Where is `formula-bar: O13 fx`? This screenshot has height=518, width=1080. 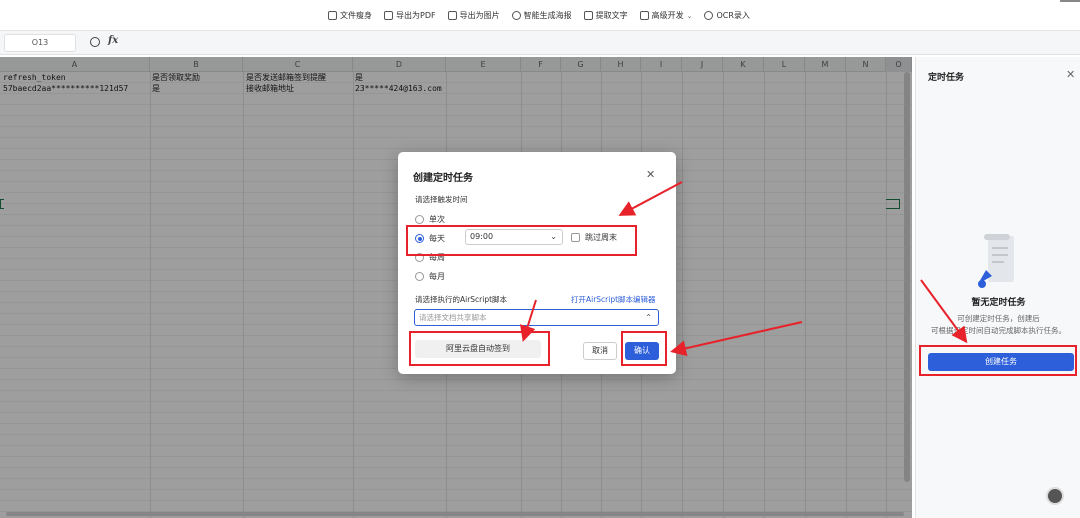
formula-bar: O13 fx is located at coordinates (540, 43).